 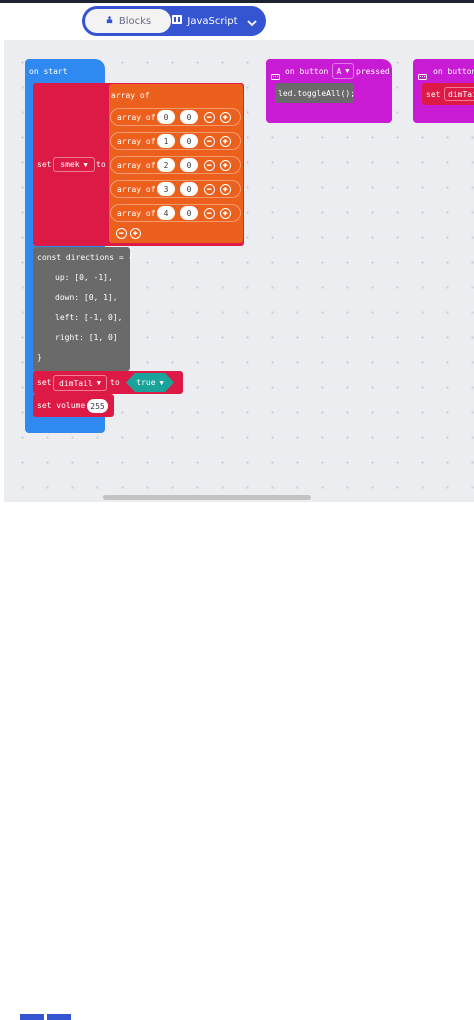 I want to click on variable-name: dimTai, so click(x=461, y=94).